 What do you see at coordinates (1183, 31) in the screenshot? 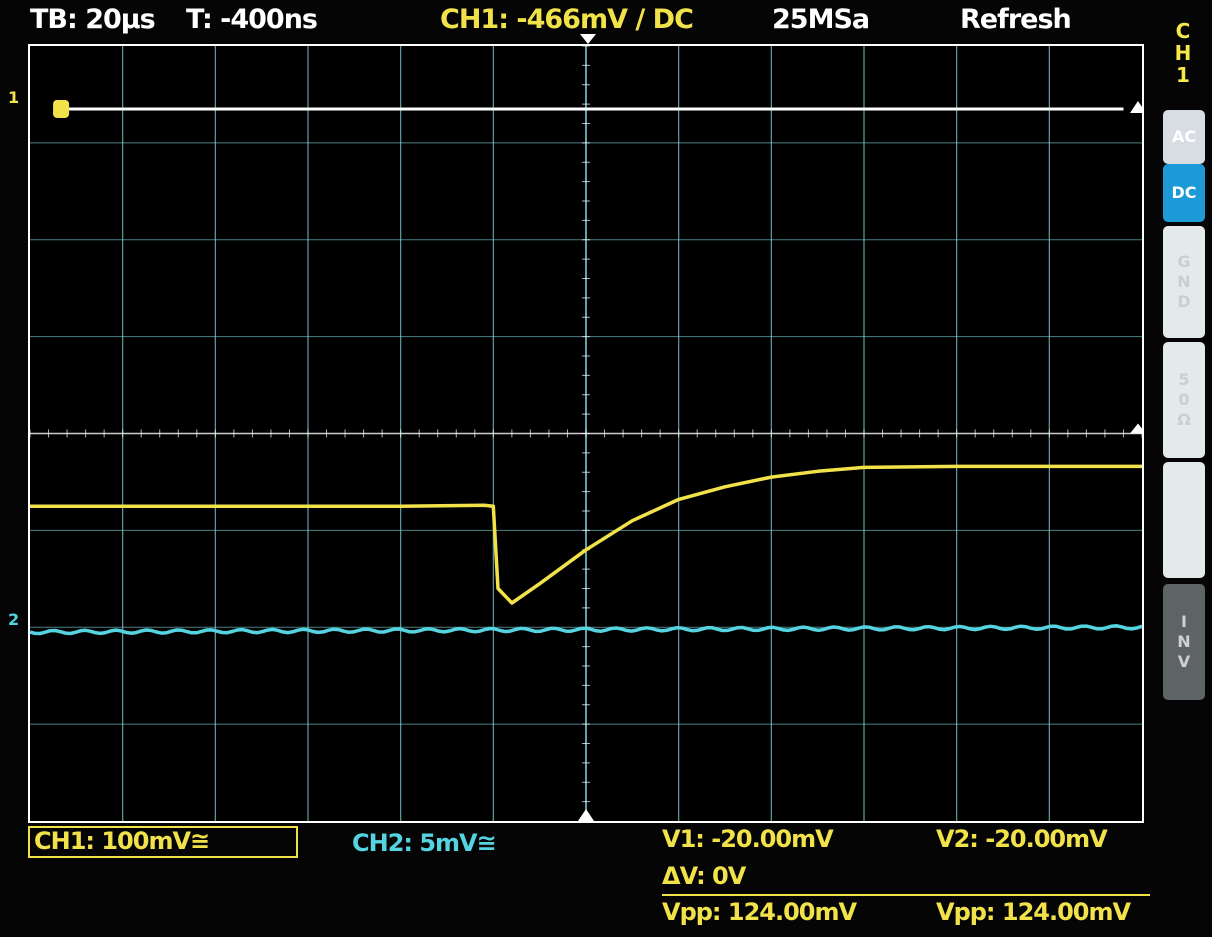
I see `ch1-header-char: C` at bounding box center [1183, 31].